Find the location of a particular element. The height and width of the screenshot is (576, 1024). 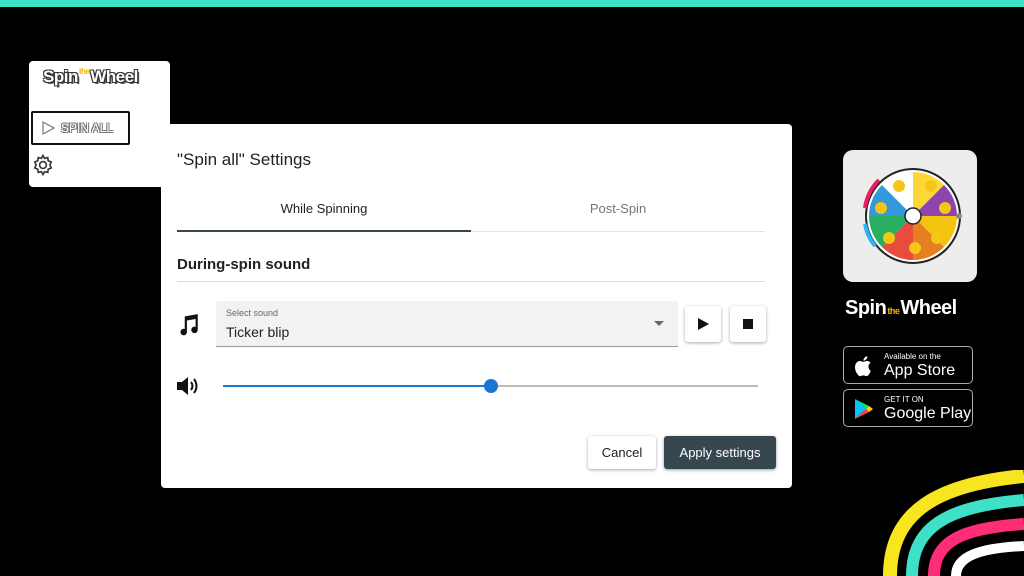

apply-settings-button: Apply settings is located at coordinates (720, 452).